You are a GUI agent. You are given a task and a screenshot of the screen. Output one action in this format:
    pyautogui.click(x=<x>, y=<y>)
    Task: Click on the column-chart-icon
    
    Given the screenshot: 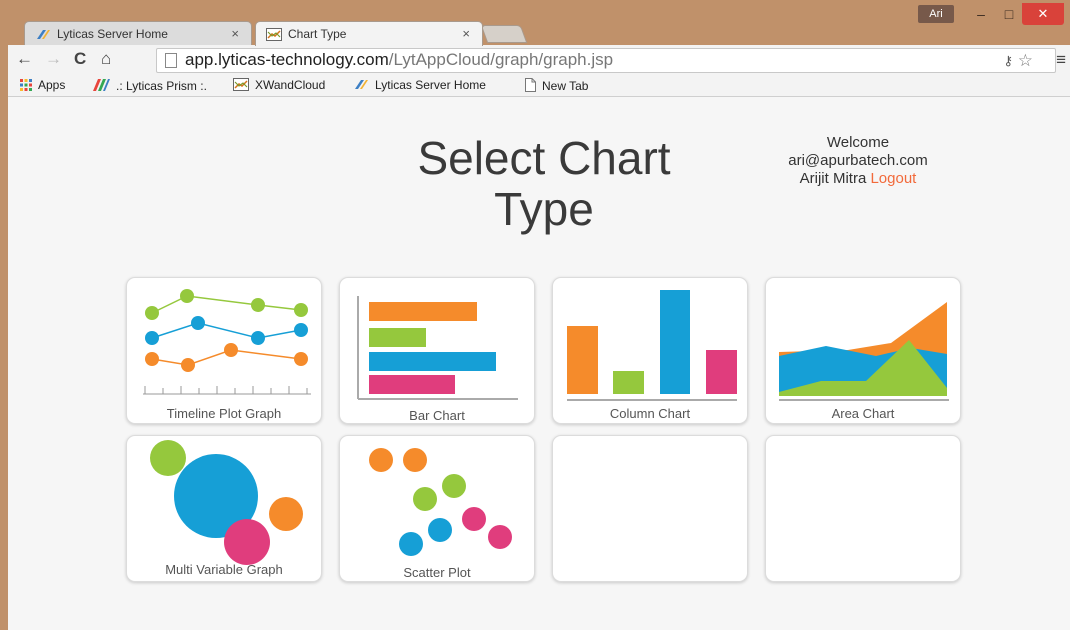 What is the action you would take?
    pyautogui.click(x=652, y=345)
    